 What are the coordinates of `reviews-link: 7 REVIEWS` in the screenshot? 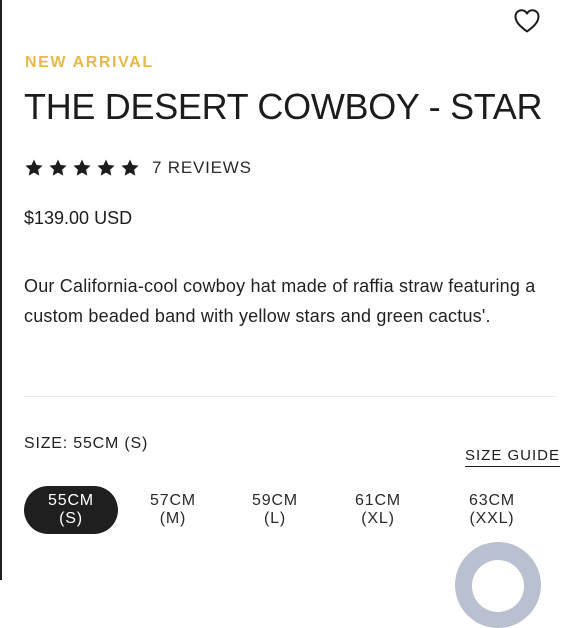 It's located at (202, 168).